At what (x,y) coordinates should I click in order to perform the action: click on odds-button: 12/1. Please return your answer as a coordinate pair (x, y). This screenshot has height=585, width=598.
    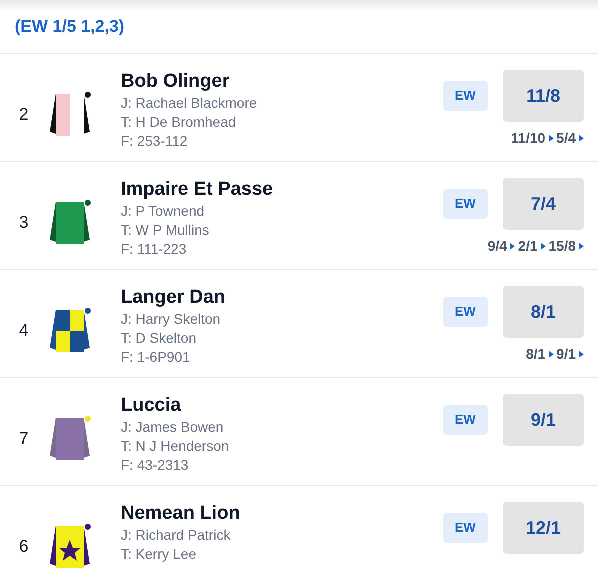
    Looking at the image, I should click on (543, 528).